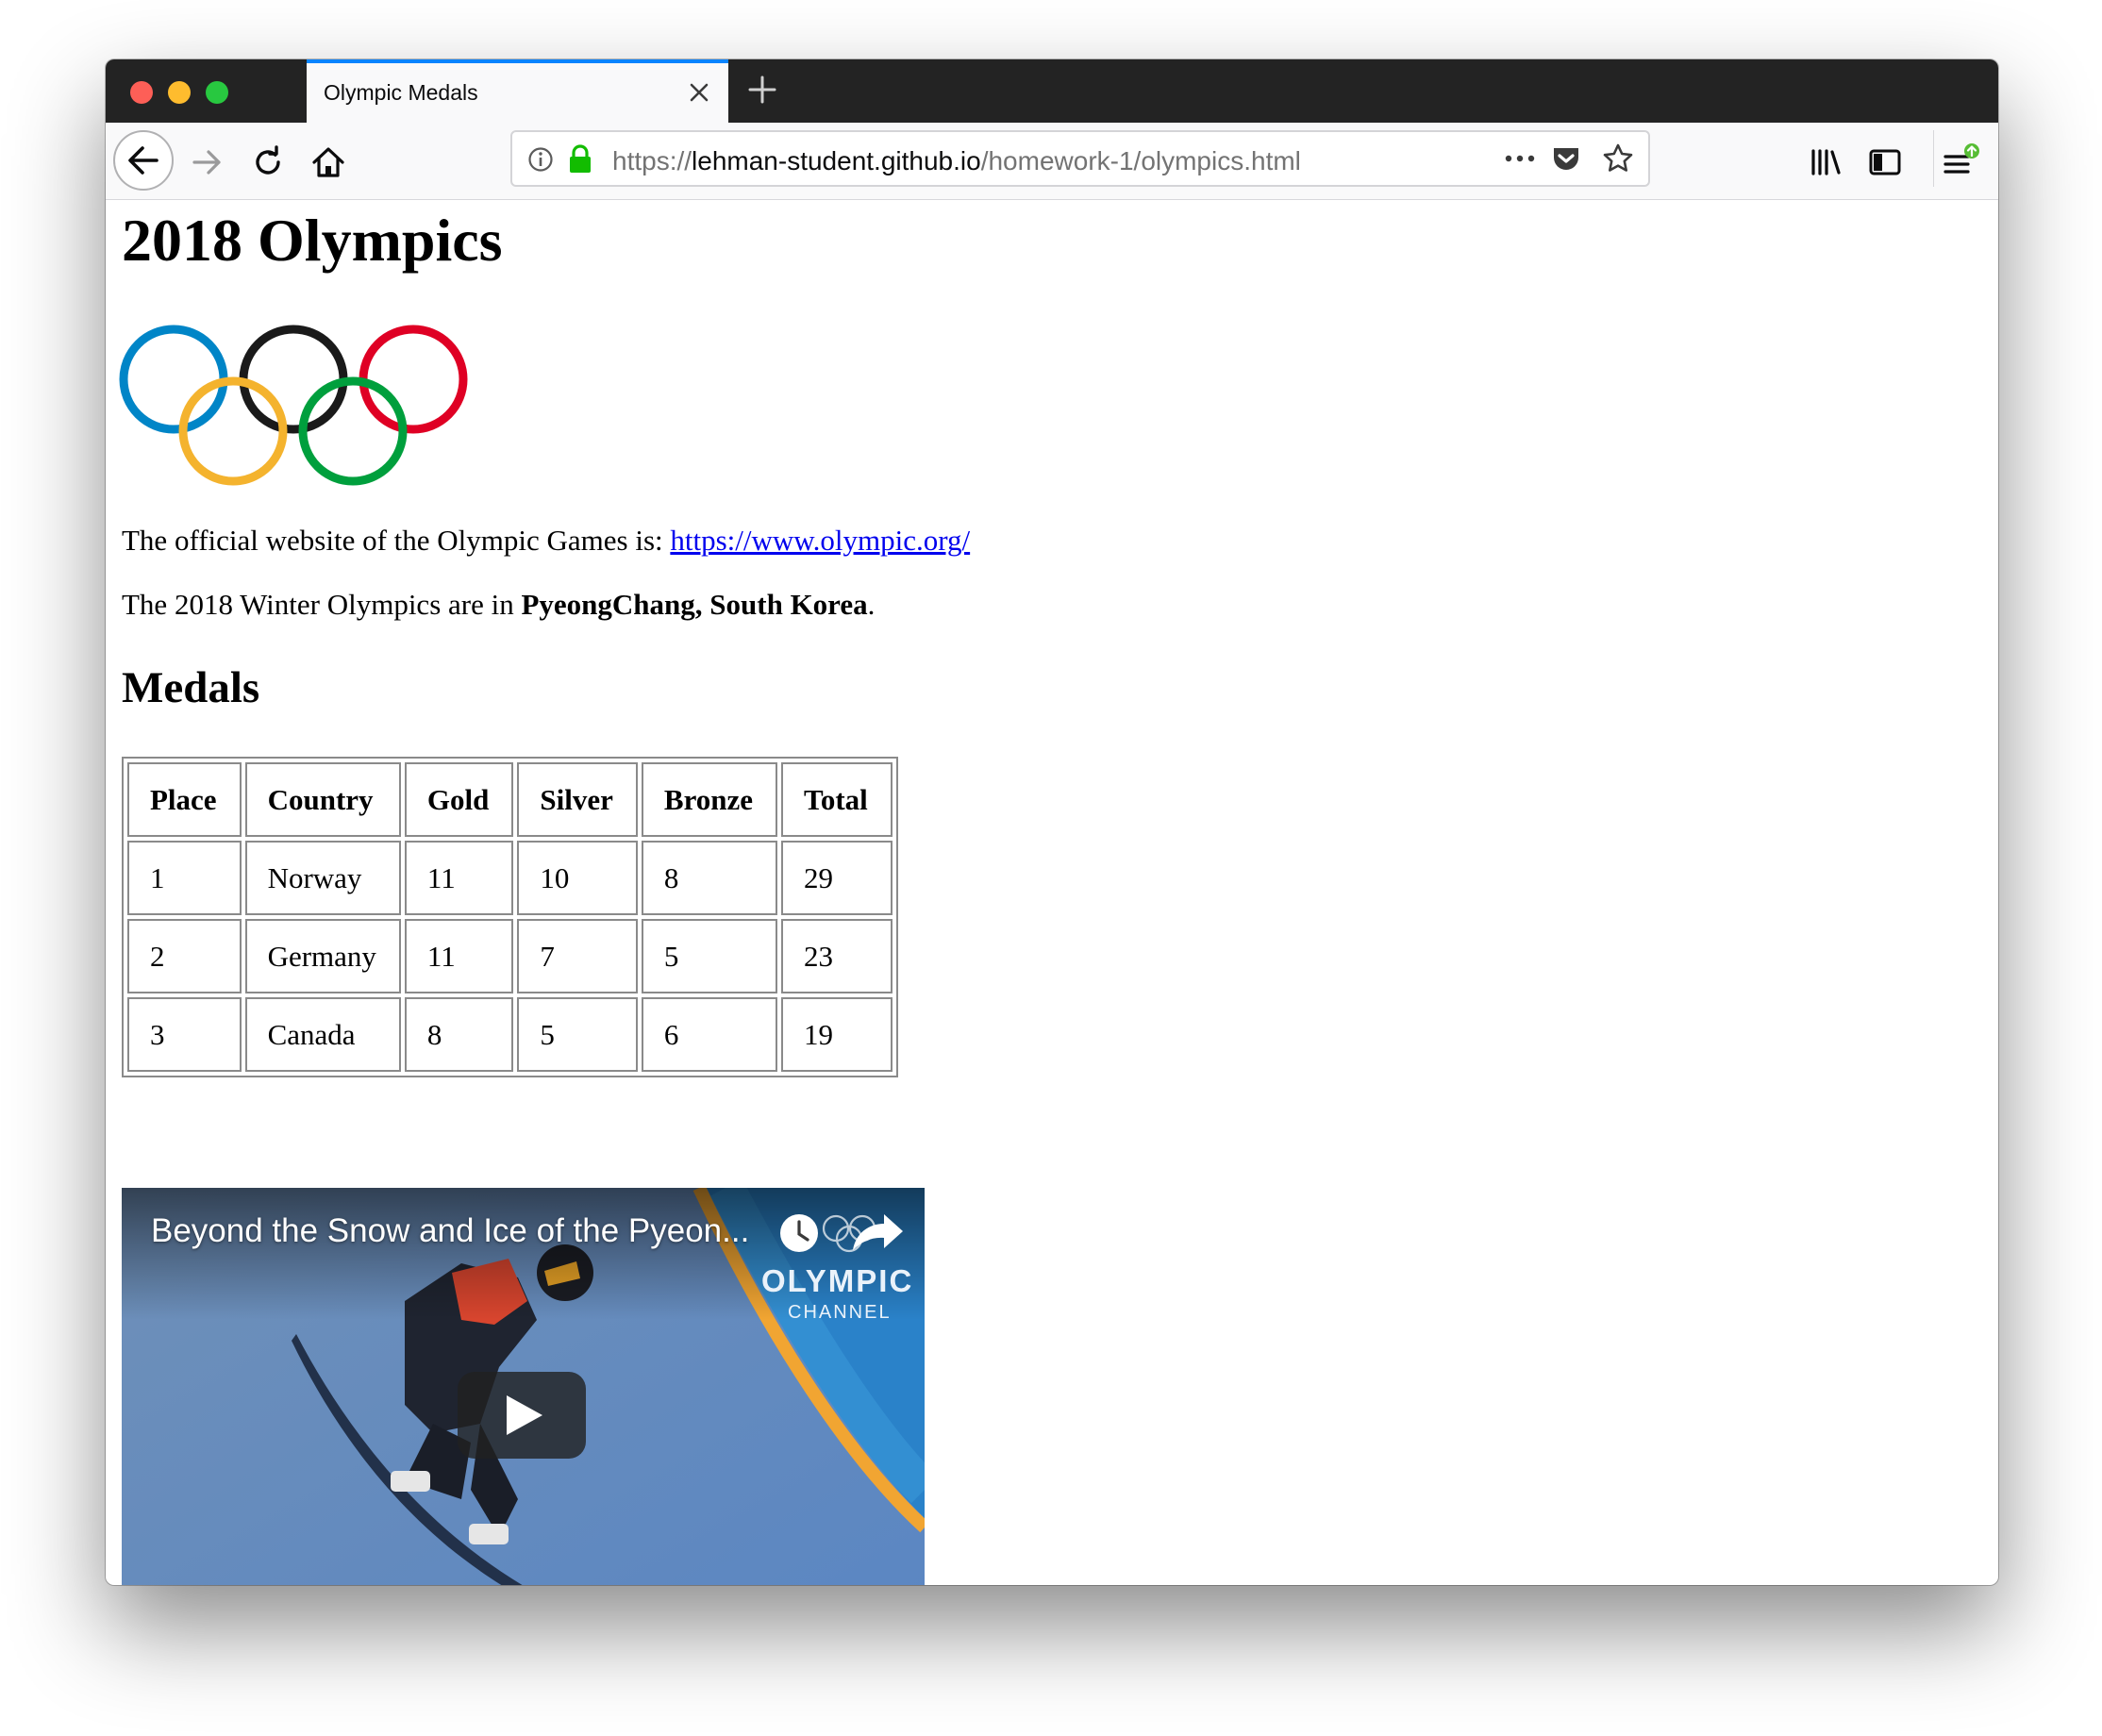 This screenshot has height=1736, width=2102. I want to click on header-country: Country, so click(323, 799).